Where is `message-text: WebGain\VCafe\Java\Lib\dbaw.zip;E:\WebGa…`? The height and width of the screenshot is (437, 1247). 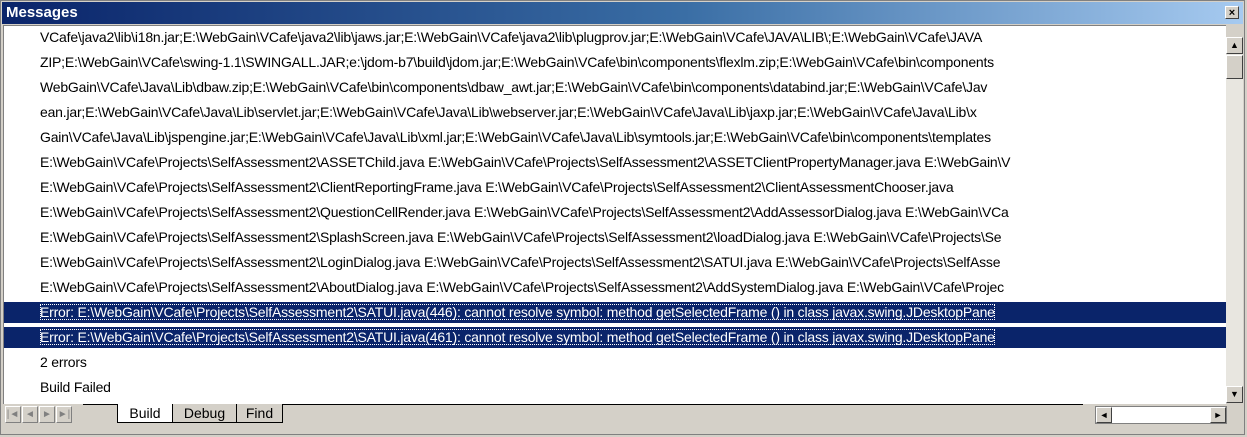
message-text: WebGain\VCafe\Java\Lib\dbaw.zip;E:\WebGa… is located at coordinates (514, 87).